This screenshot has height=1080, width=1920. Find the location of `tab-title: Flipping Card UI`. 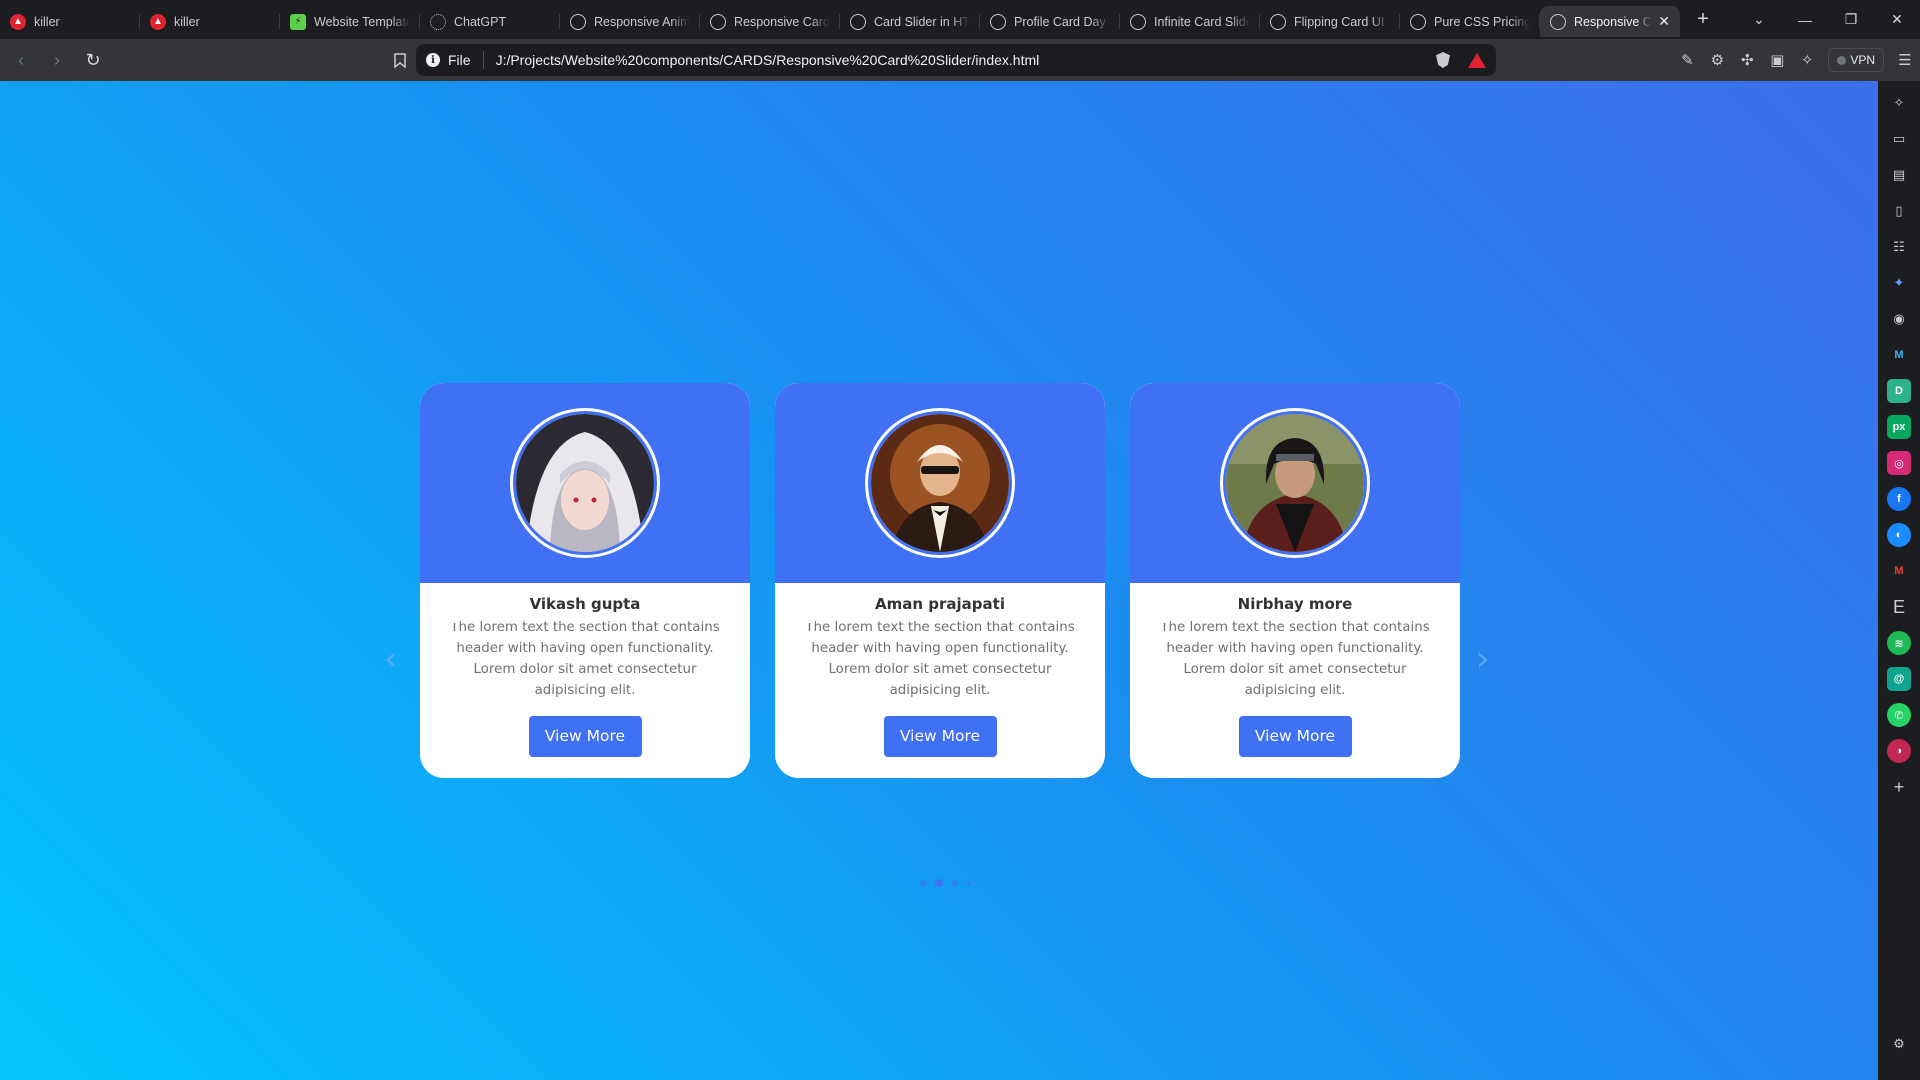

tab-title: Flipping Card UI is located at coordinates (1339, 21).